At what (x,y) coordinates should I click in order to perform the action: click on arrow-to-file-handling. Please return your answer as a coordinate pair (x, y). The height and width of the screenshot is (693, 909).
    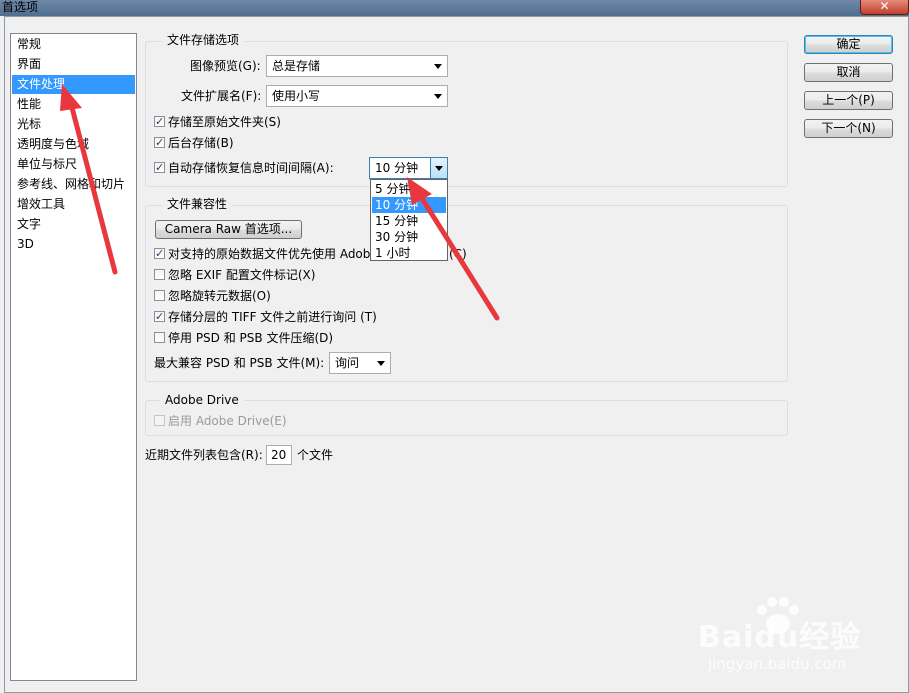
    Looking at the image, I should click on (89, 179).